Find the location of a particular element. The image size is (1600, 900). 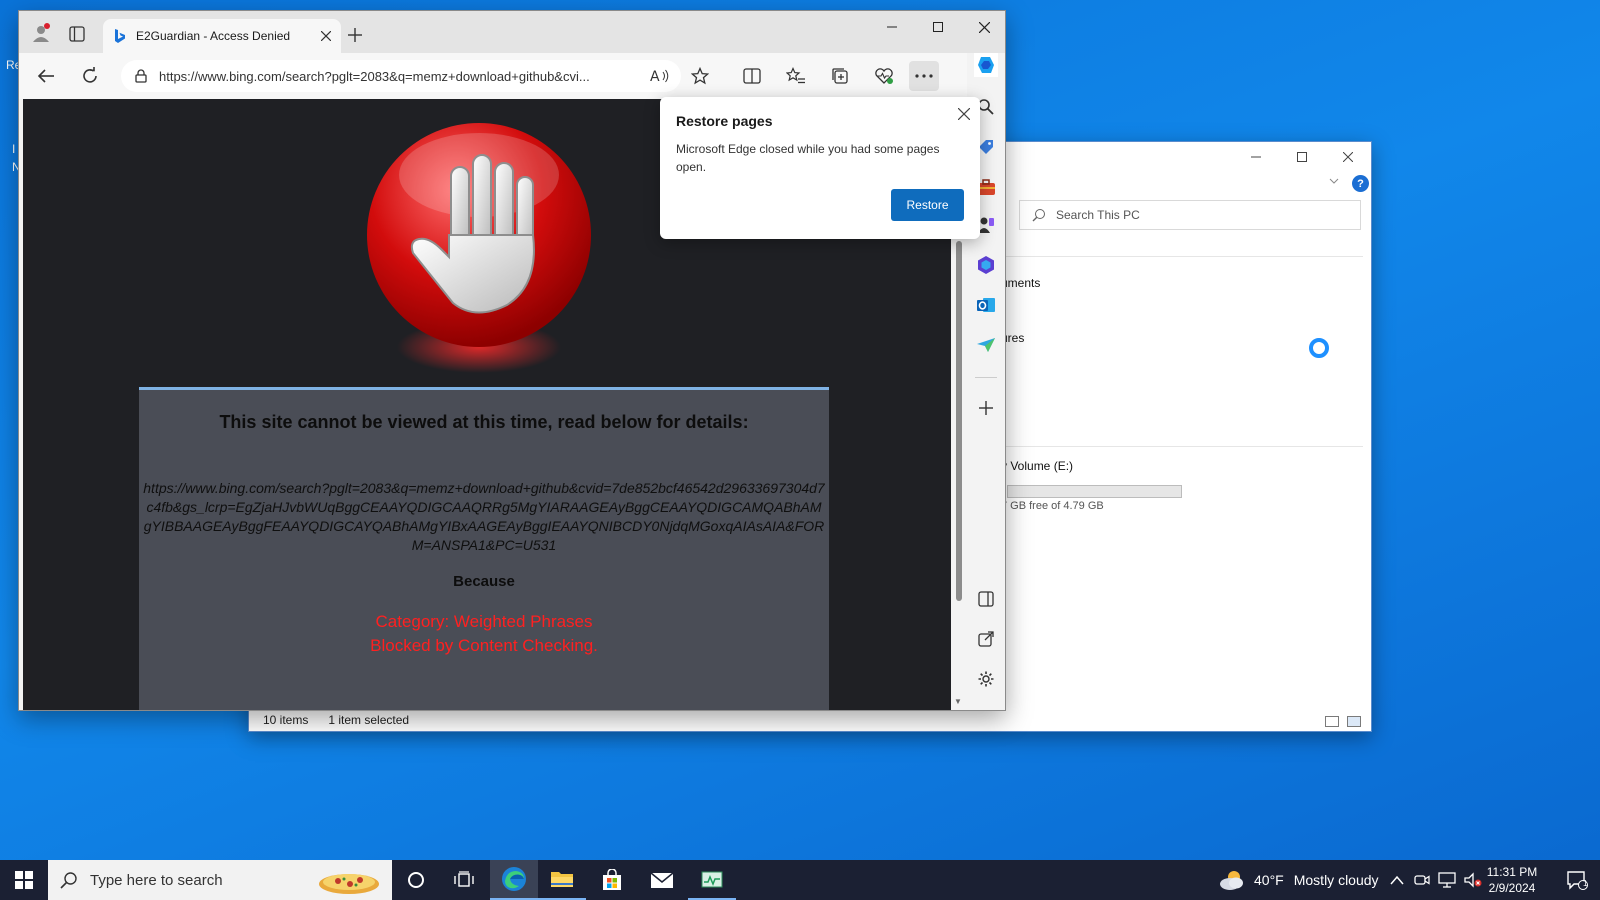

task-manager-button is located at coordinates (712, 880).